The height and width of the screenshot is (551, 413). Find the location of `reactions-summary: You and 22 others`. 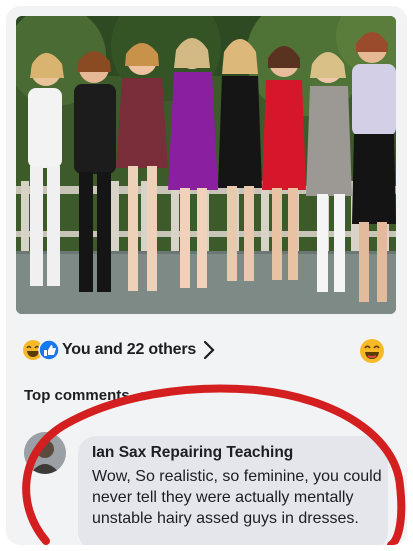

reactions-summary: You and 22 others is located at coordinates (129, 350).